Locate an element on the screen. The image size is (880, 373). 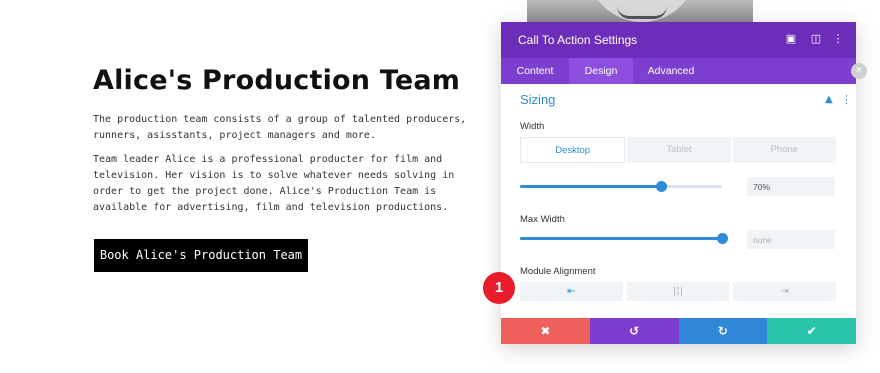
tab-content: Content is located at coordinates (535, 71).